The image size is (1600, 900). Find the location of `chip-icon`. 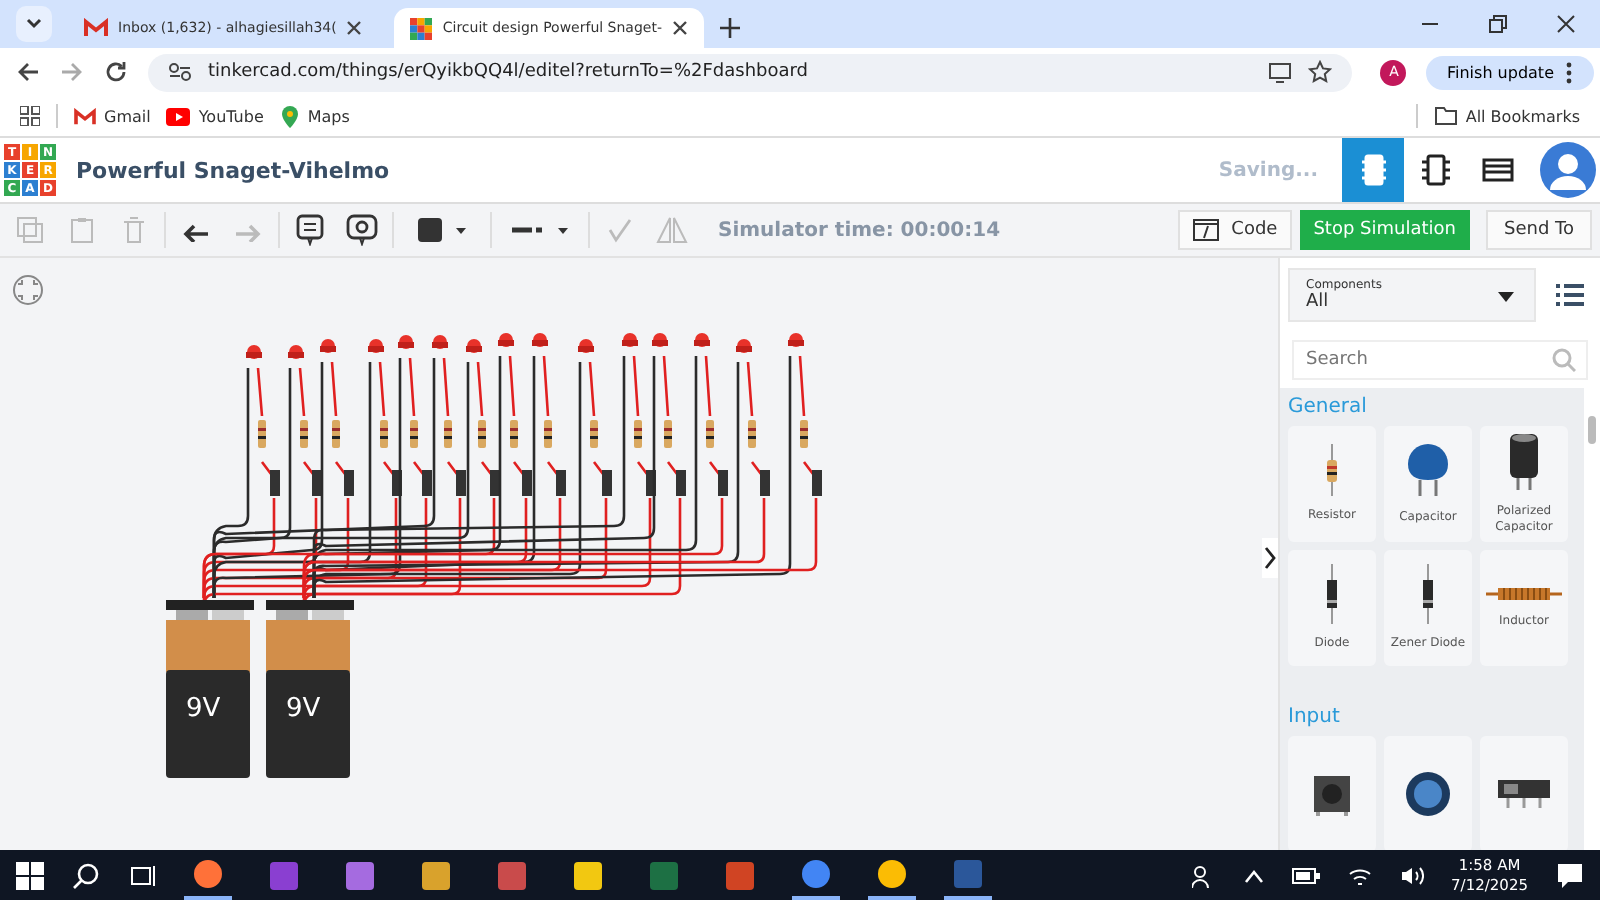

chip-icon is located at coordinates (1373, 170).